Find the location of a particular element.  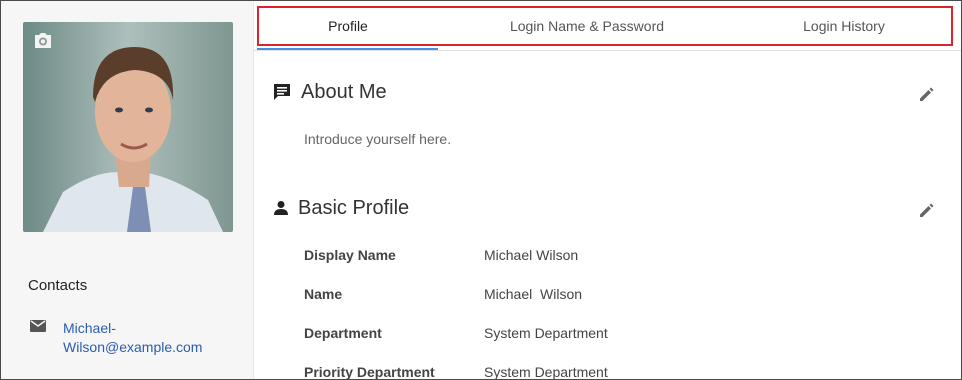

tab-login-history: Login History is located at coordinates (844, 26).